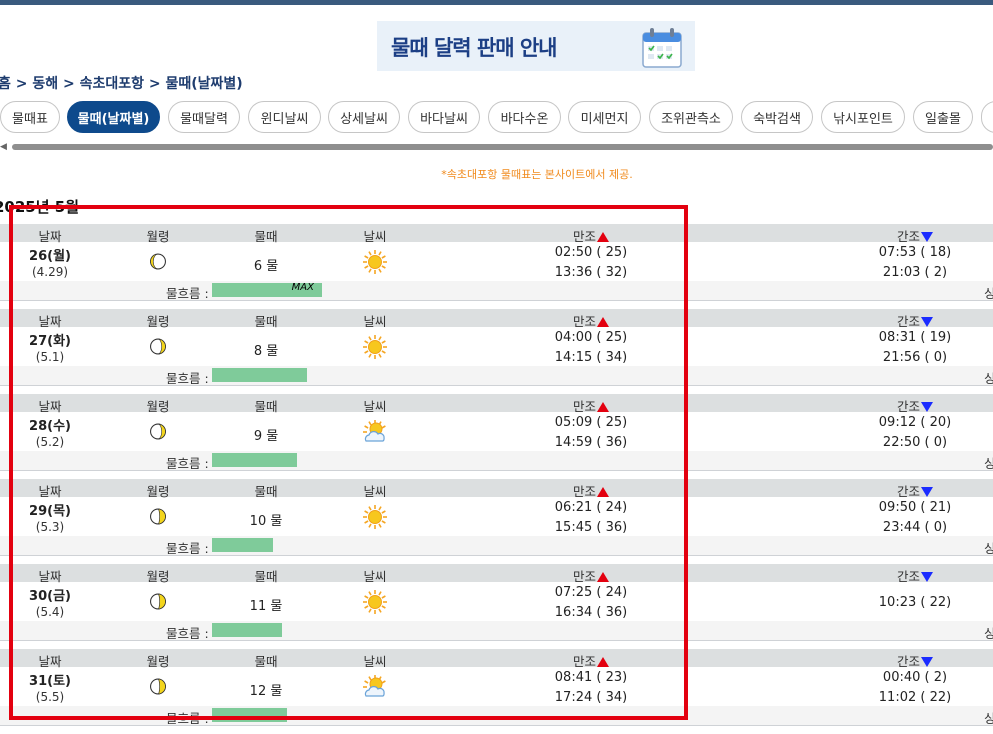 The width and height of the screenshot is (993, 734). I want to click on tab-tide-table: 물때표, so click(30, 117).